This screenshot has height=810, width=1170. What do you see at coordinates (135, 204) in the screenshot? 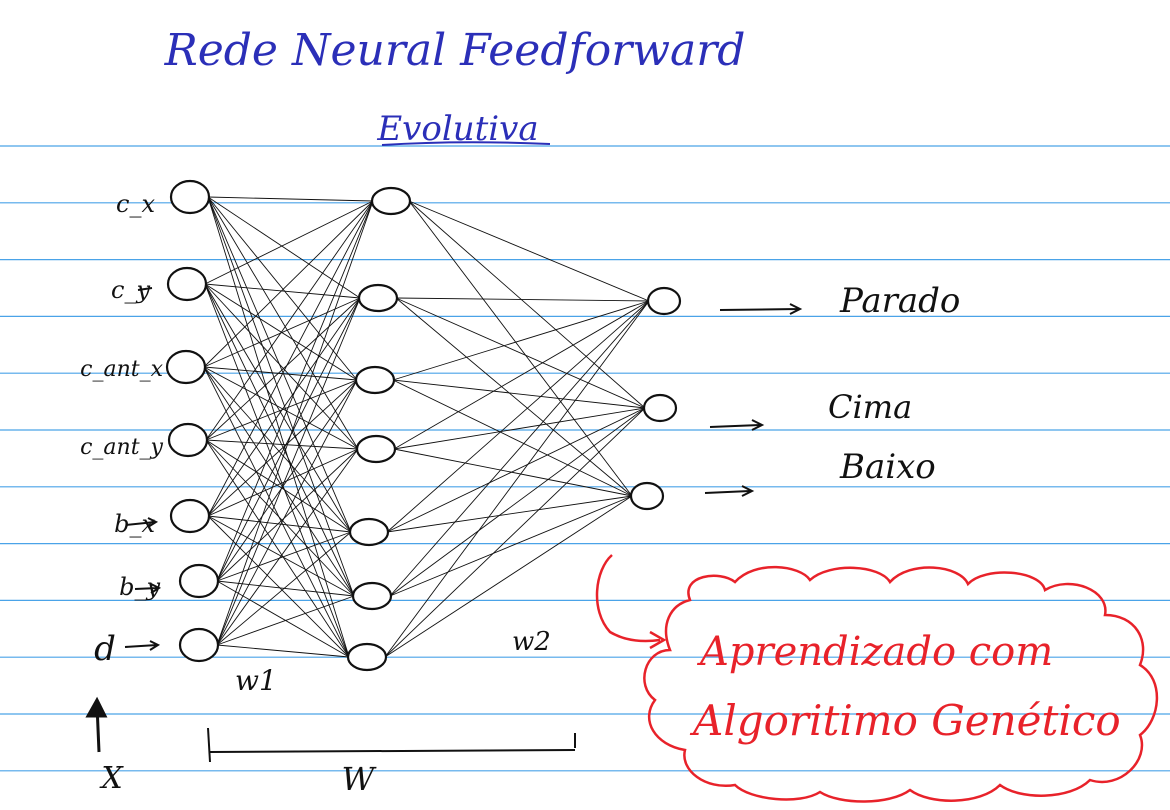
I see `input-label-c-x: c_x` at bounding box center [135, 204].